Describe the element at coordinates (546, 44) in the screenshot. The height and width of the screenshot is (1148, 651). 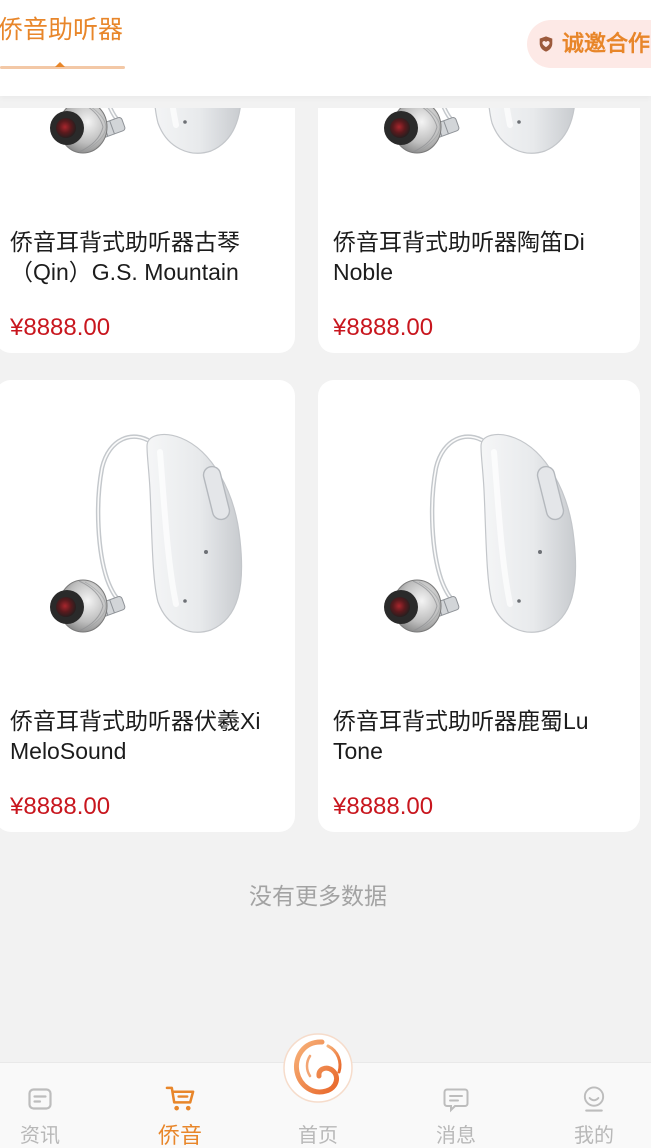
I see `shield-heart-icon` at that location.